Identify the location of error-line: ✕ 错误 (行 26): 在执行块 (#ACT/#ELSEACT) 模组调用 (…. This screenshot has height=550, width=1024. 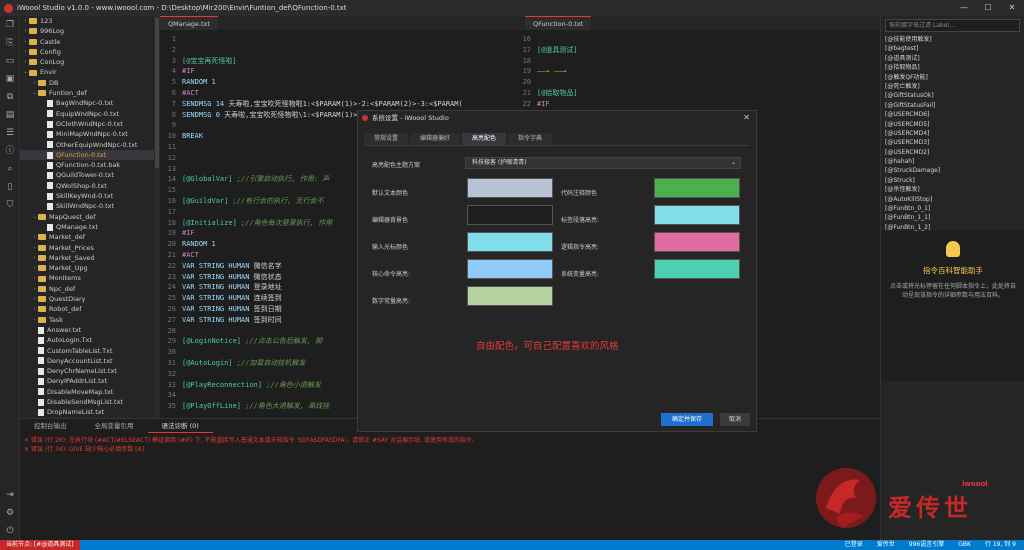
(450, 440).